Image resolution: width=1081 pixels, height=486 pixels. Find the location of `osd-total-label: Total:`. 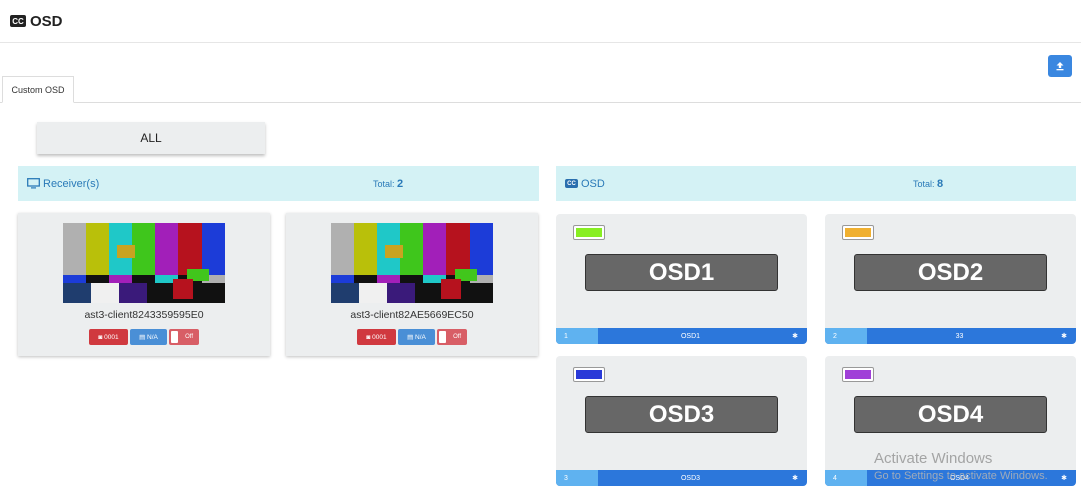

osd-total-label: Total: is located at coordinates (924, 183).